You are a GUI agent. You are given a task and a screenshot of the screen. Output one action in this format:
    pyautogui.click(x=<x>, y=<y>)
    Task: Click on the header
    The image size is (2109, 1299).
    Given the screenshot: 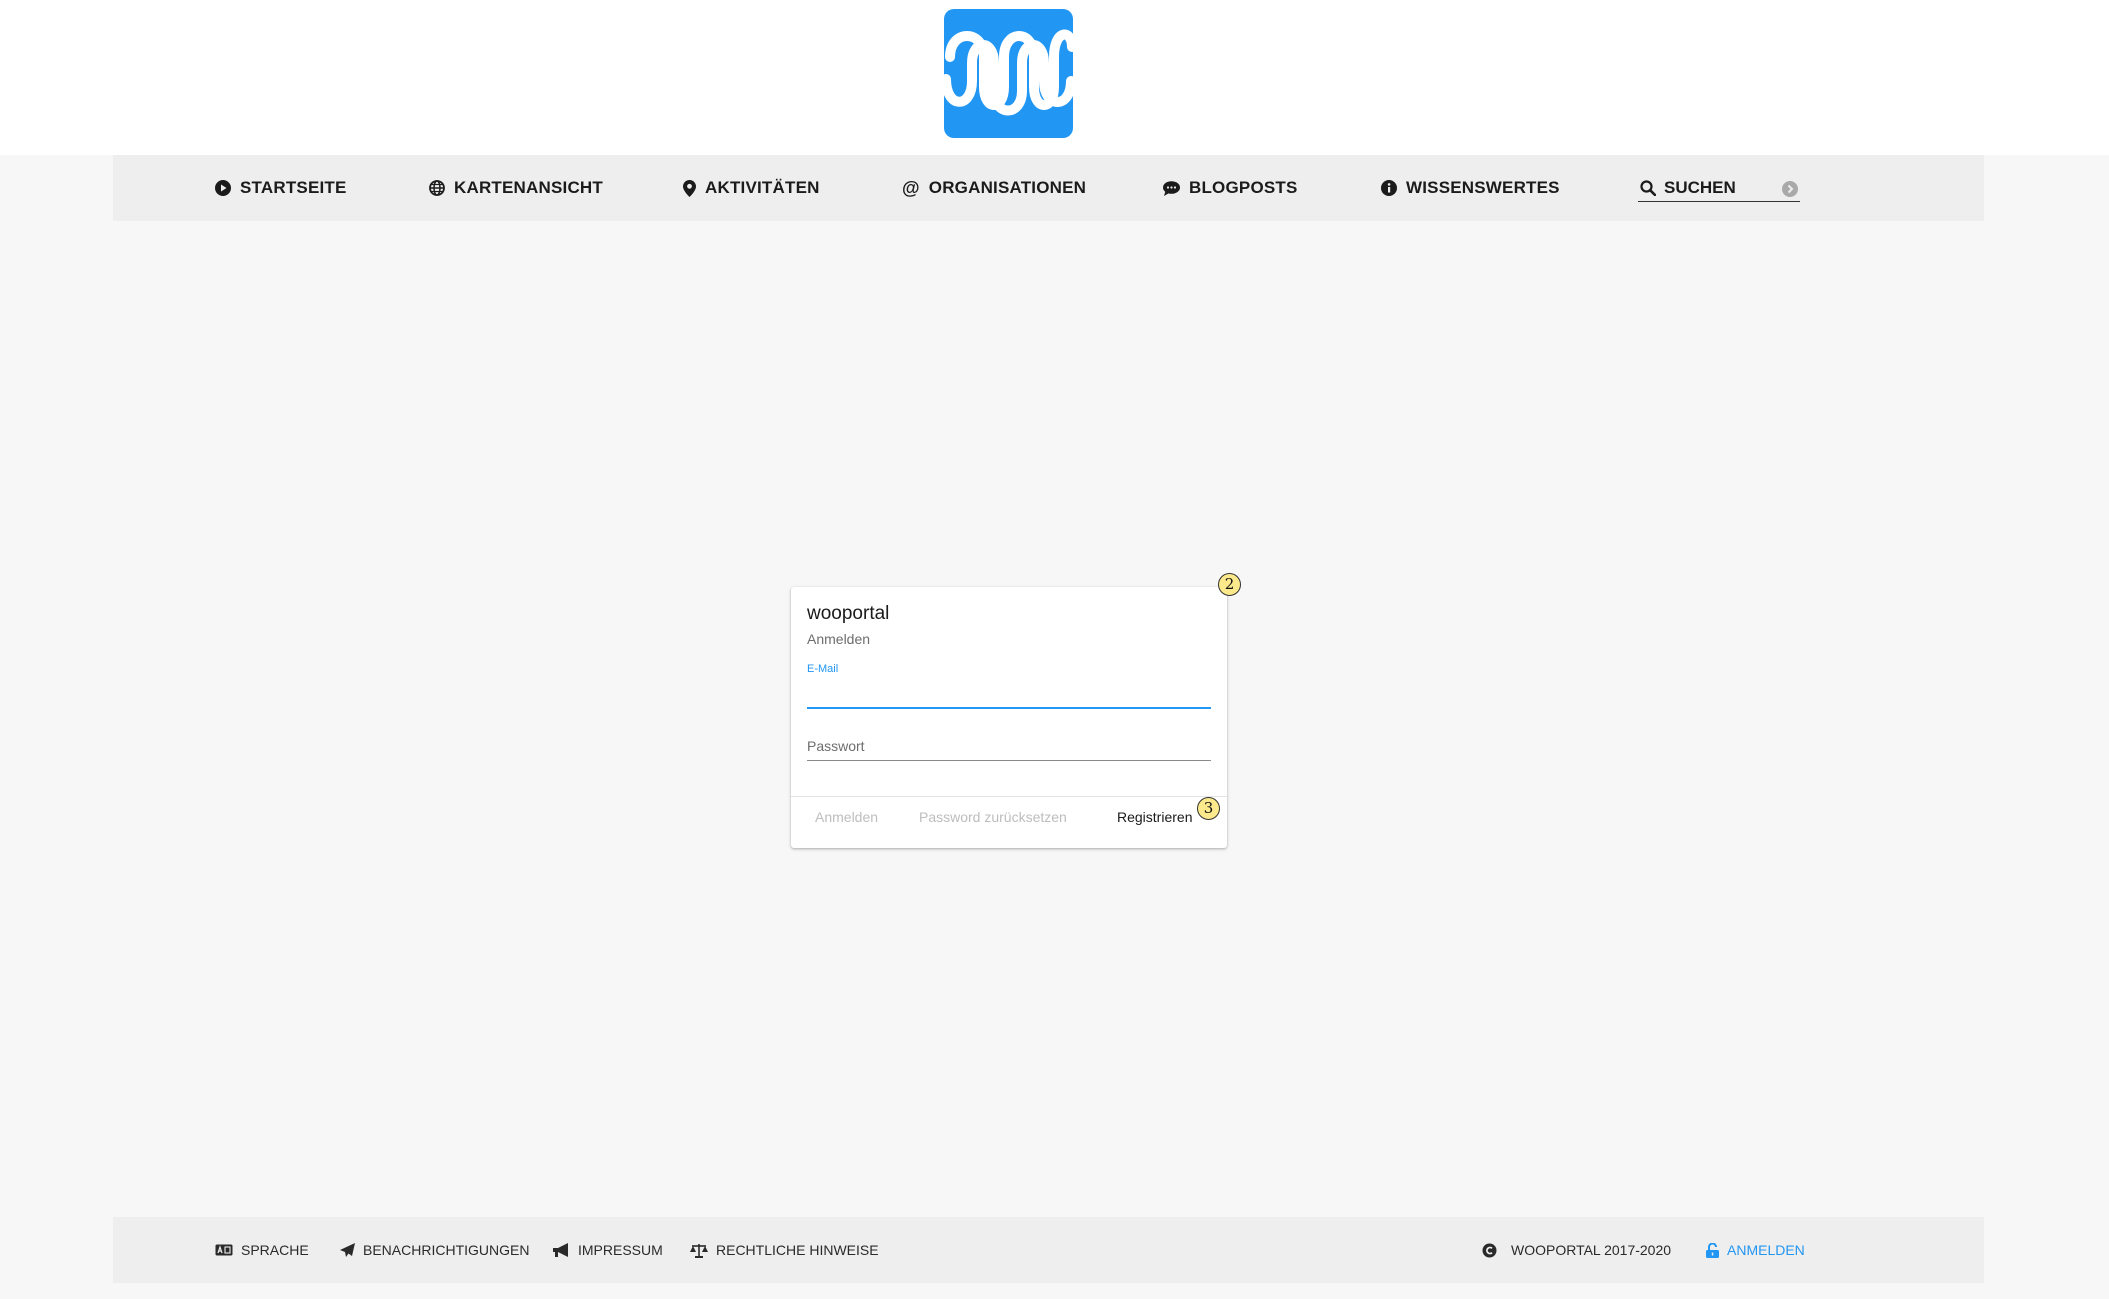 What is the action you would take?
    pyautogui.click(x=1054, y=77)
    